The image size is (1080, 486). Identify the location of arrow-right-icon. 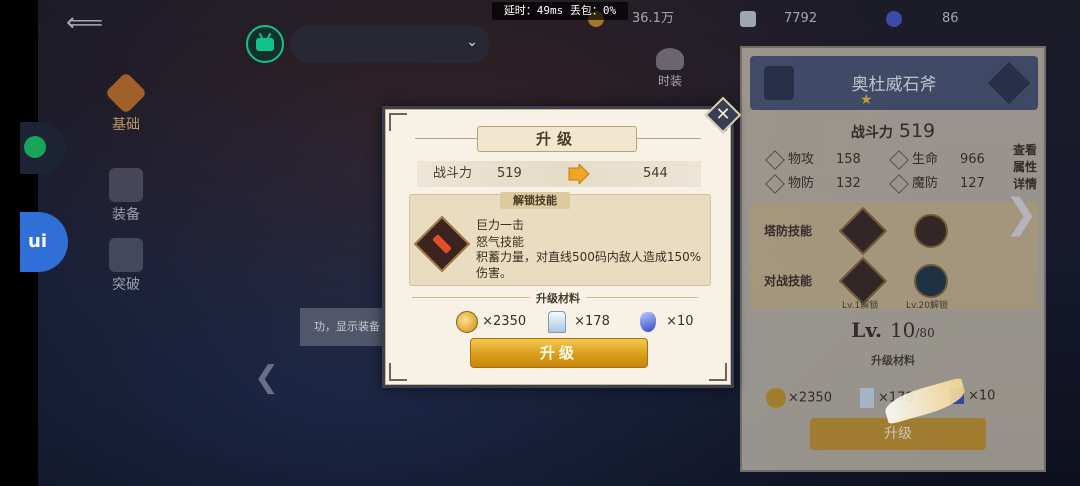
(579, 174).